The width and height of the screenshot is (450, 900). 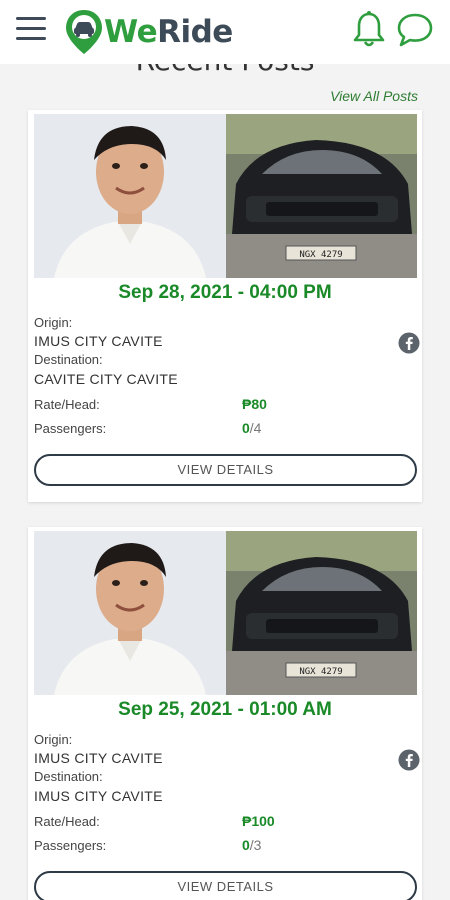 I want to click on passengers-value: 0/4, so click(x=252, y=428).